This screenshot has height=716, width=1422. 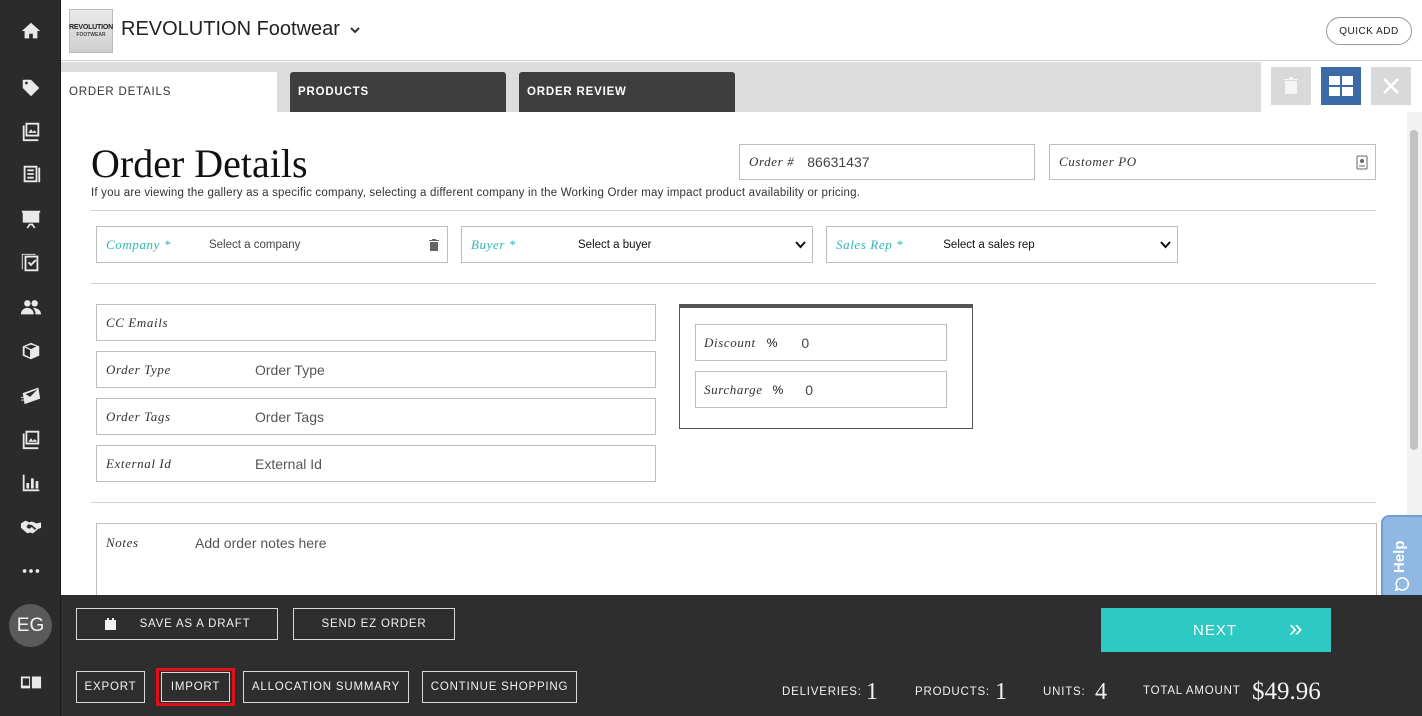 I want to click on sidebar-item-mail, so click(x=30, y=395).